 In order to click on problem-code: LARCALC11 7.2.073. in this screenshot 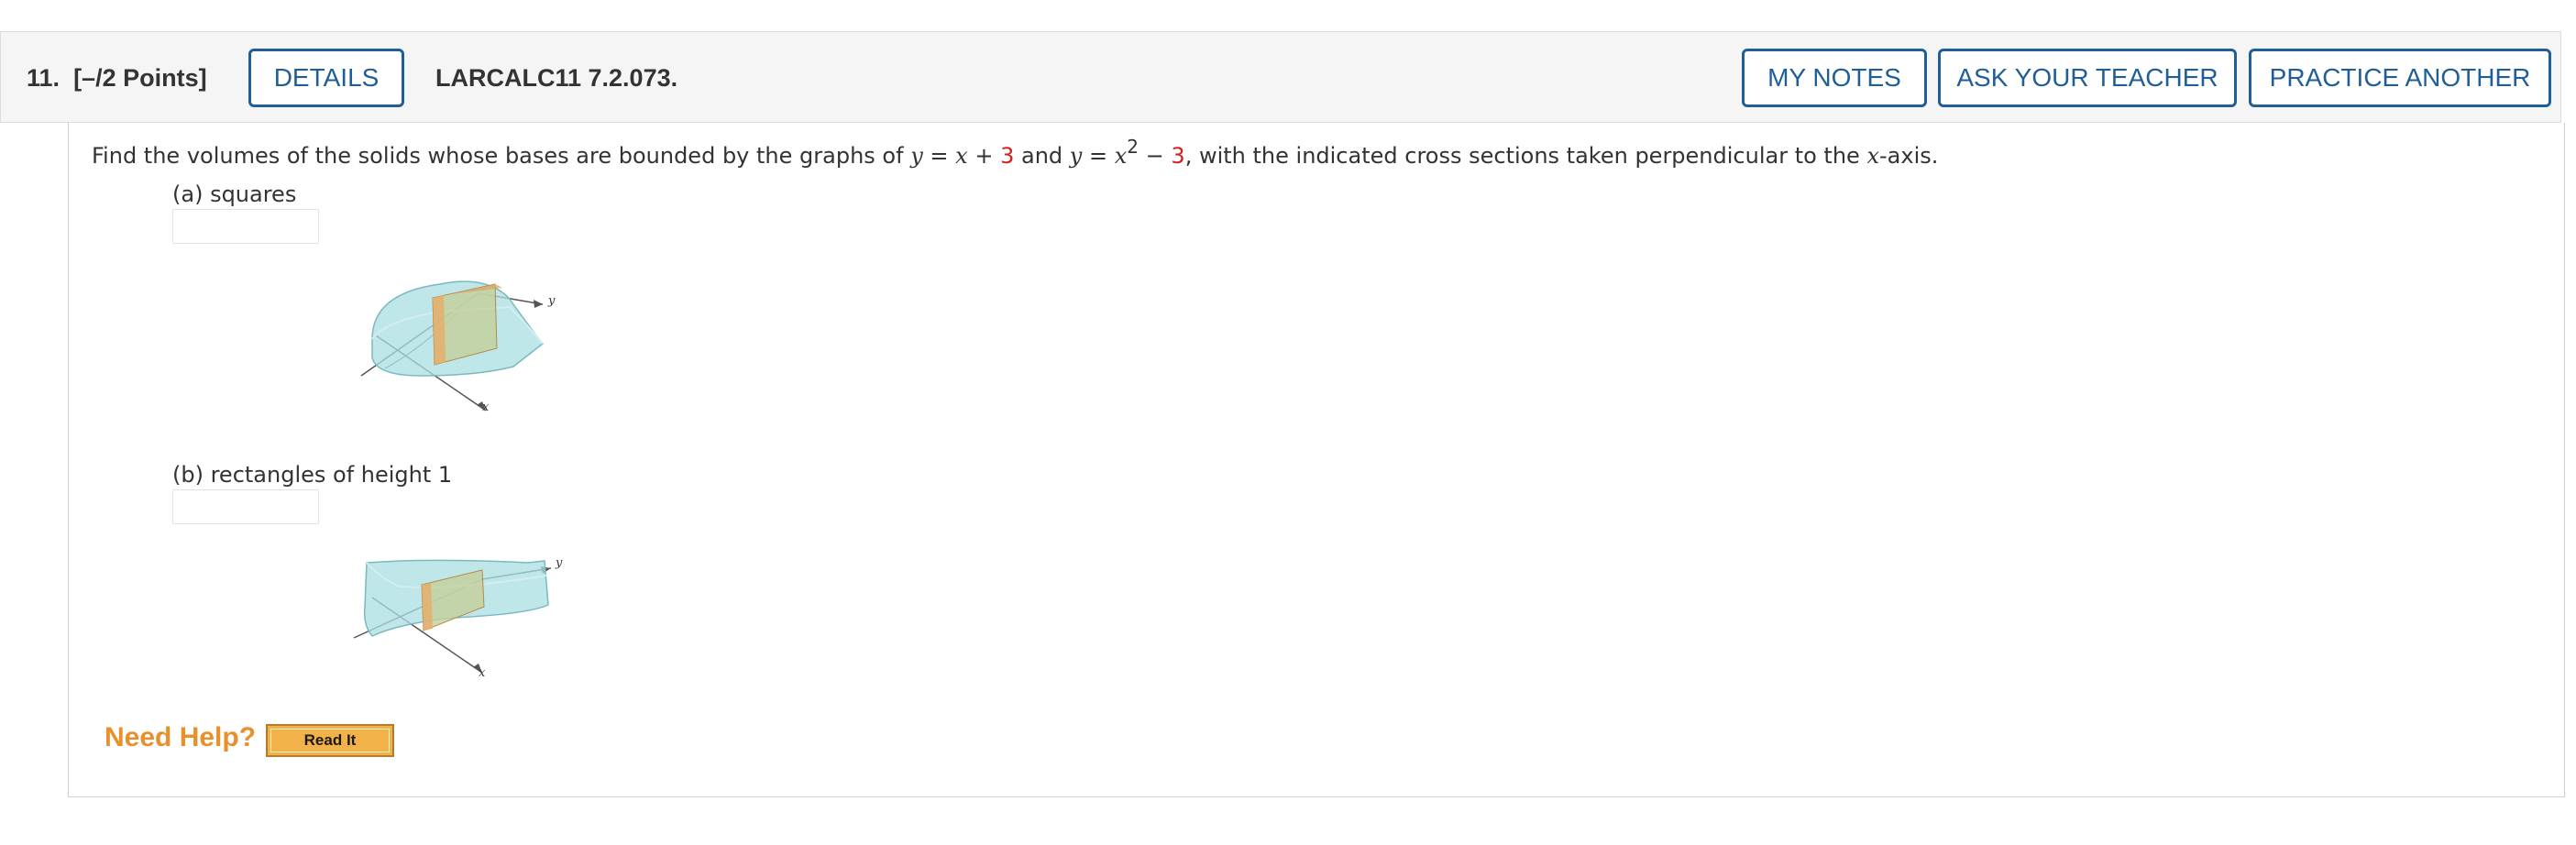, I will do `click(556, 78)`.